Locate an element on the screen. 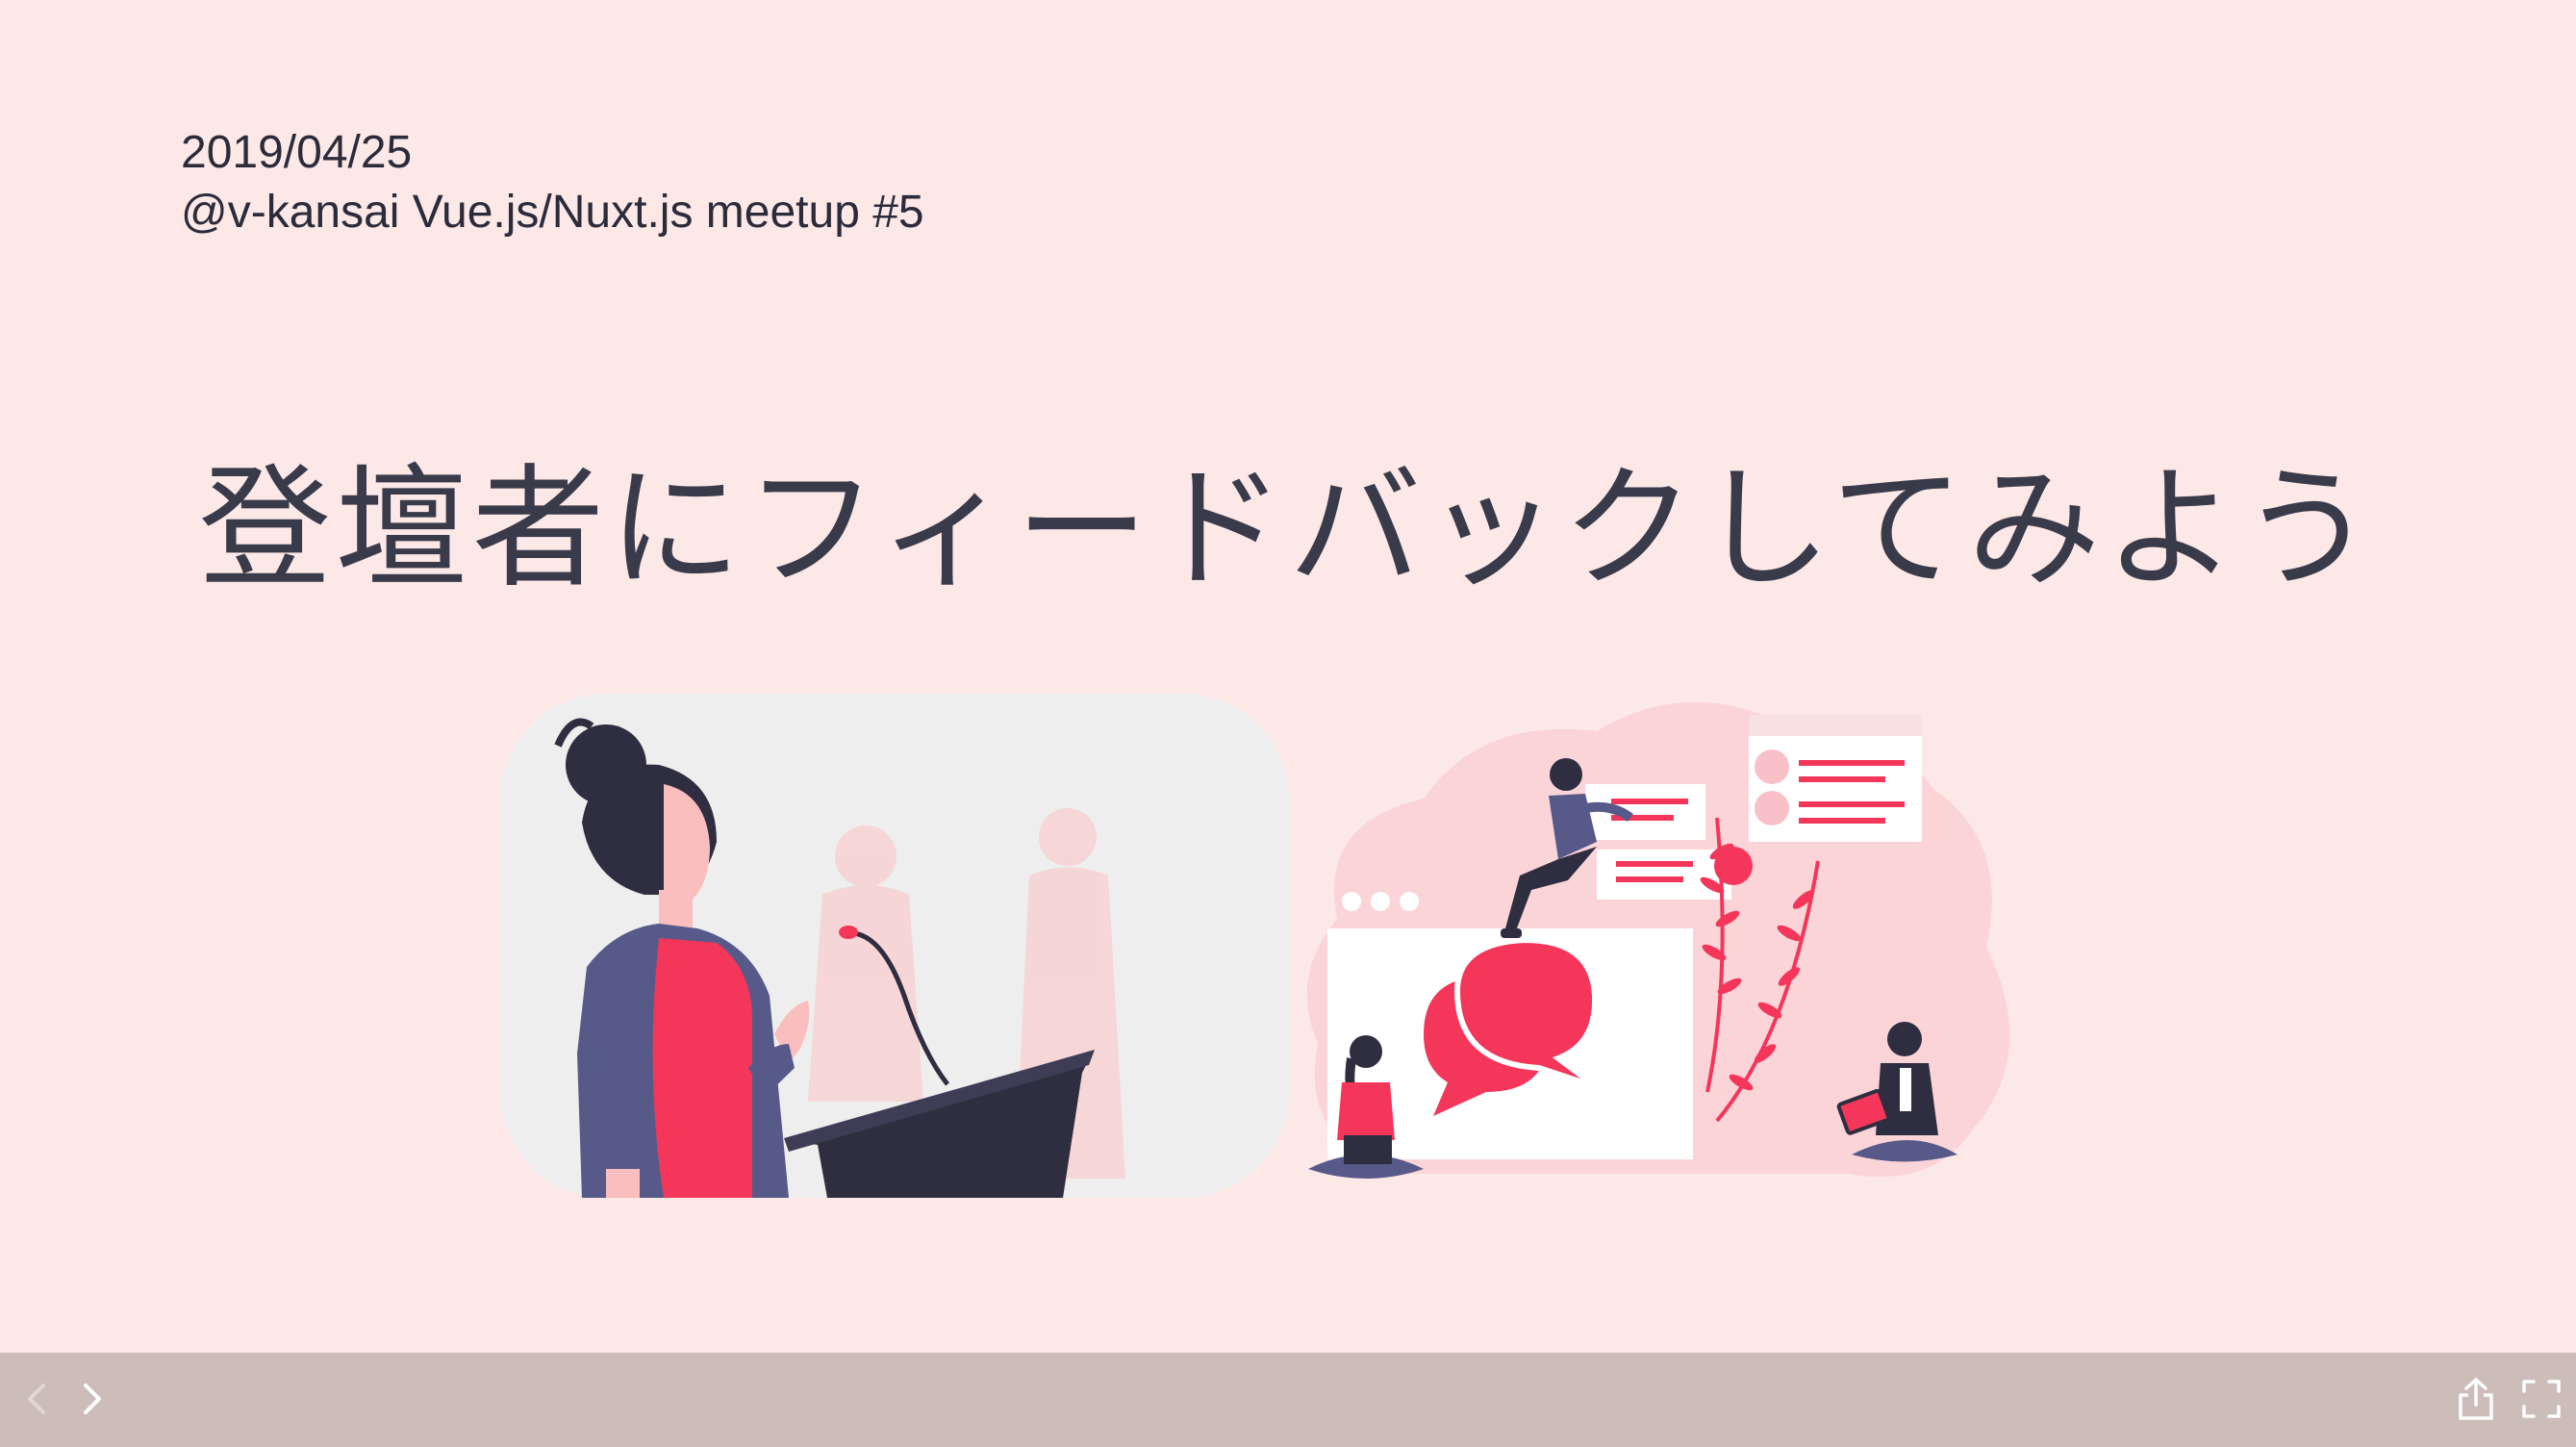 The width and height of the screenshot is (2576, 1447). chevron-right-icon is located at coordinates (93, 1399).